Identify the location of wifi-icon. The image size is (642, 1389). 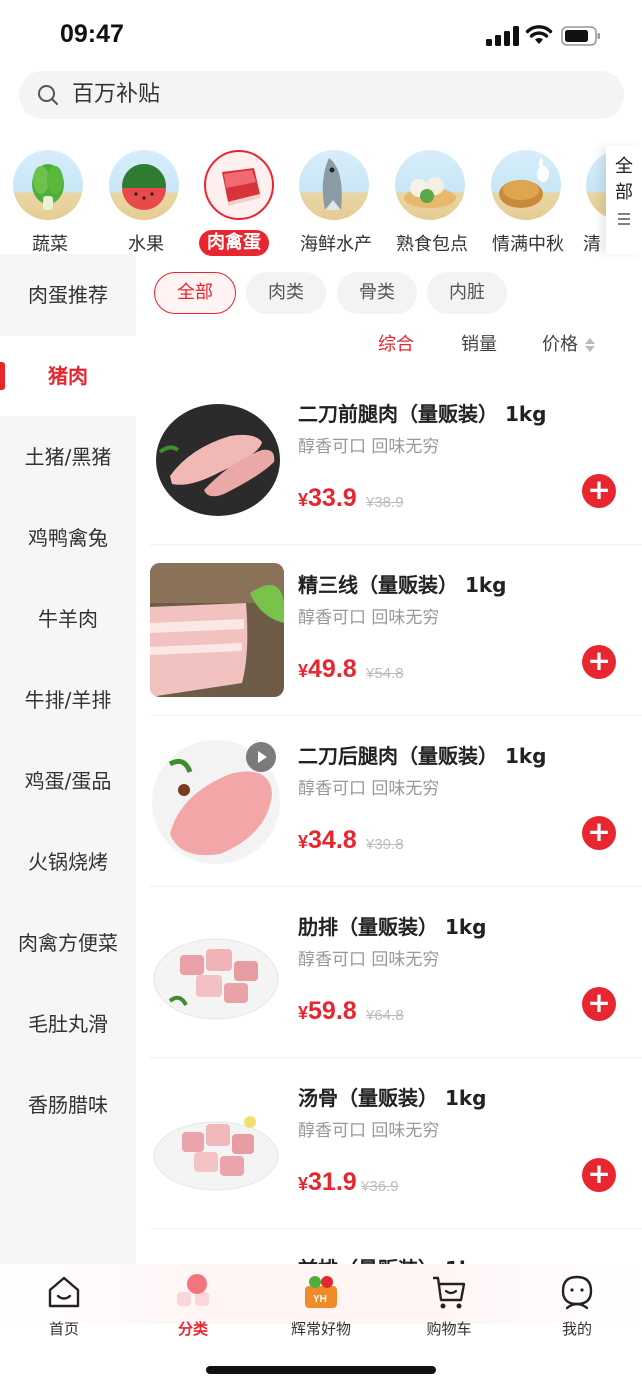
(539, 34).